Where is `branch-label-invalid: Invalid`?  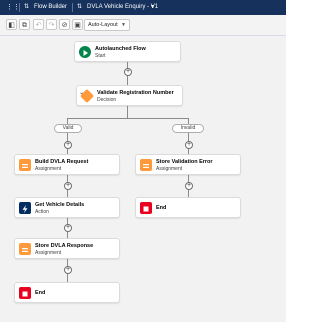 branch-label-invalid: Invalid is located at coordinates (188, 128).